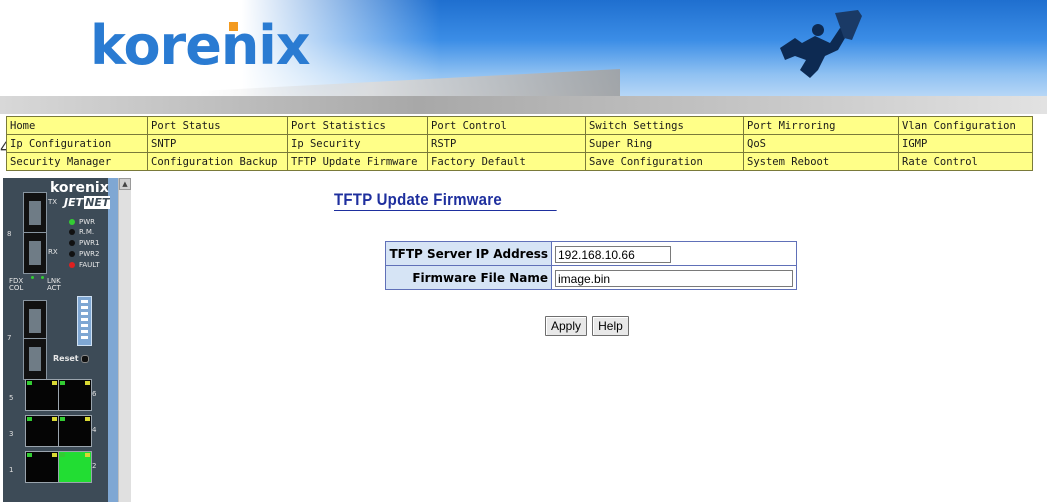 This screenshot has width=1047, height=502. What do you see at coordinates (11, 398) in the screenshot?
I see `port-label-5: 5` at bounding box center [11, 398].